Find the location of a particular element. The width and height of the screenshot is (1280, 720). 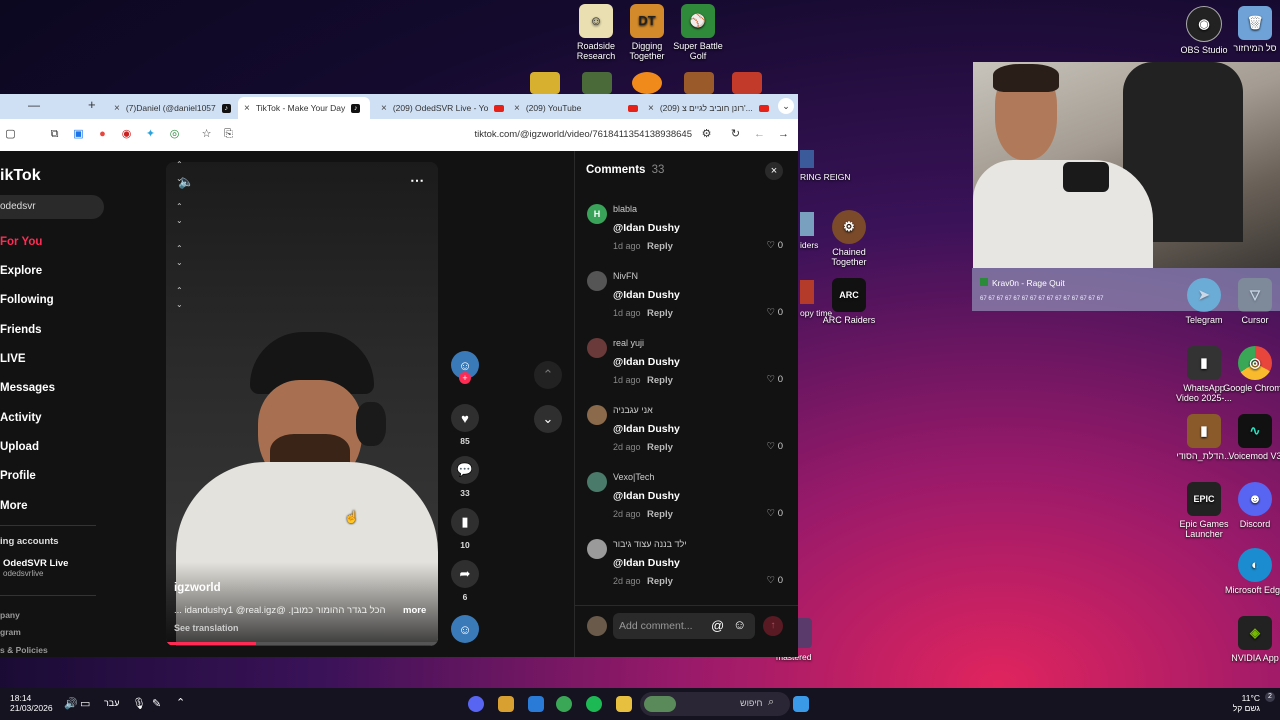

more-options-icon: ⋯ is located at coordinates (417, 180).